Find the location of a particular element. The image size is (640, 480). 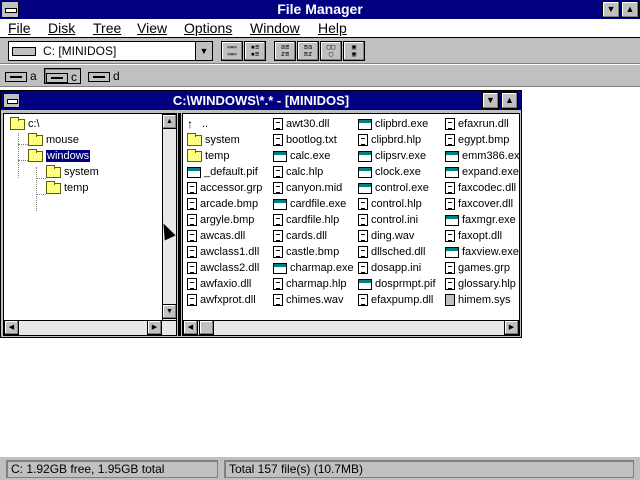

file-item: canyon.mid is located at coordinates (307, 188).